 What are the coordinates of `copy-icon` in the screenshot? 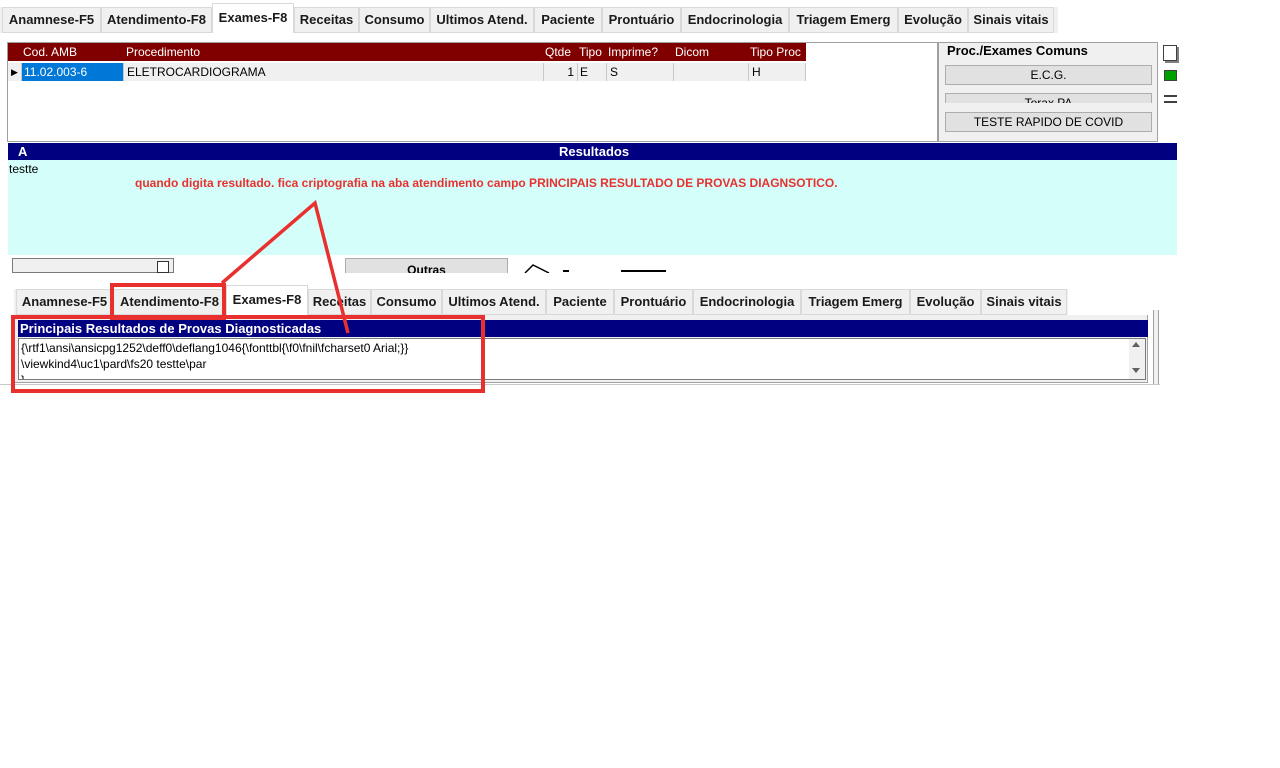 It's located at (1170, 53).